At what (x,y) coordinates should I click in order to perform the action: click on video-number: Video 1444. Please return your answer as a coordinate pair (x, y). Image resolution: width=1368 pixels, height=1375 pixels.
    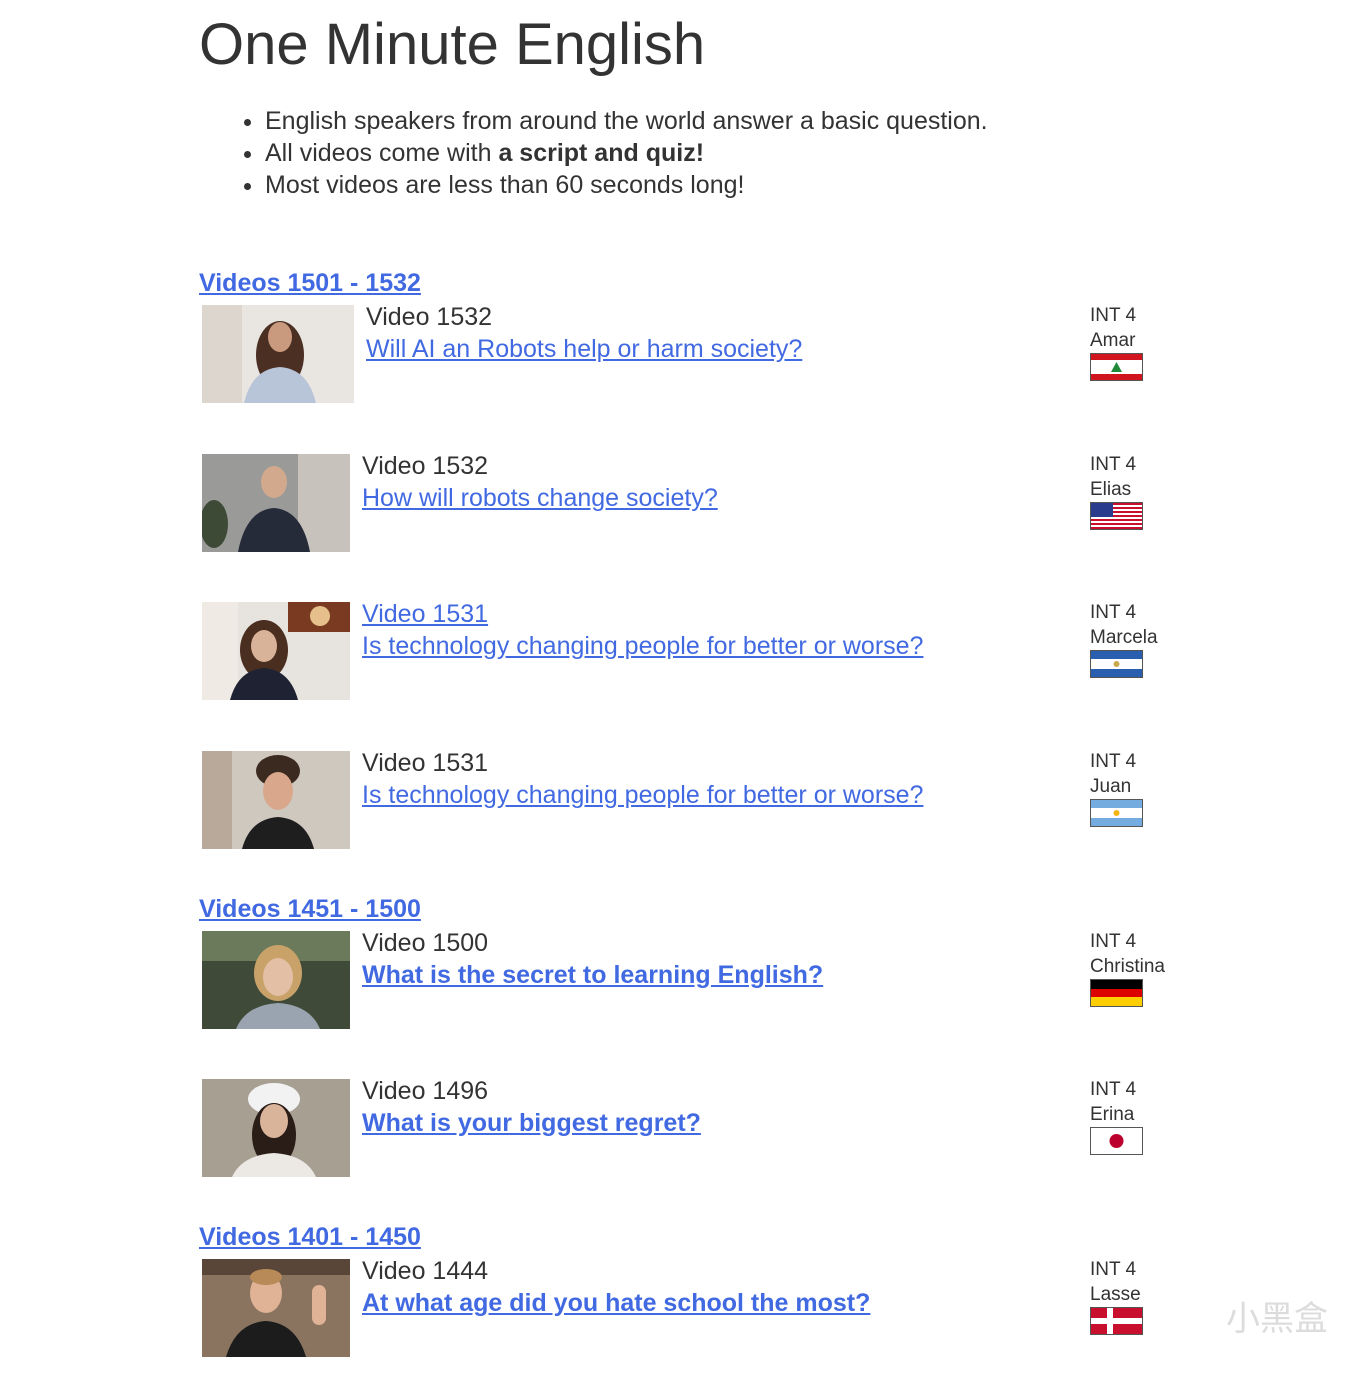
    Looking at the image, I should click on (425, 1271).